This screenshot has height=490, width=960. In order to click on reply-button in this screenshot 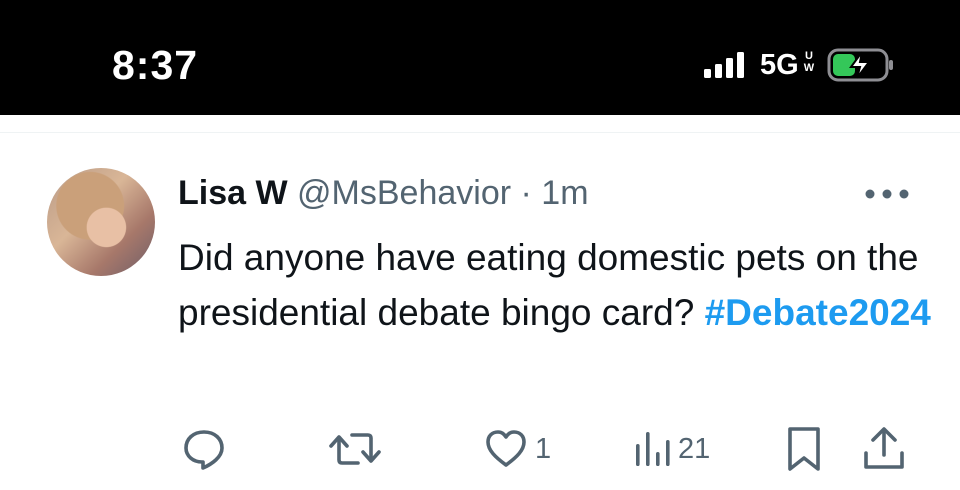, I will do `click(204, 449)`.